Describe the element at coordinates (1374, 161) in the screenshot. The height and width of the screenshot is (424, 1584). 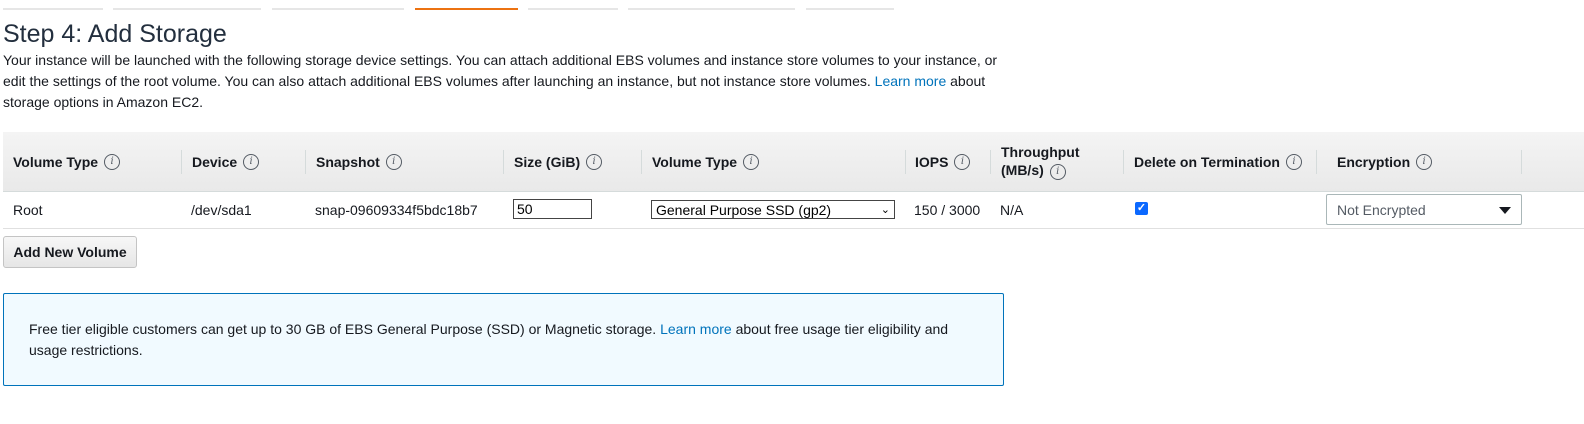
I see `header-label: Encryption` at that location.